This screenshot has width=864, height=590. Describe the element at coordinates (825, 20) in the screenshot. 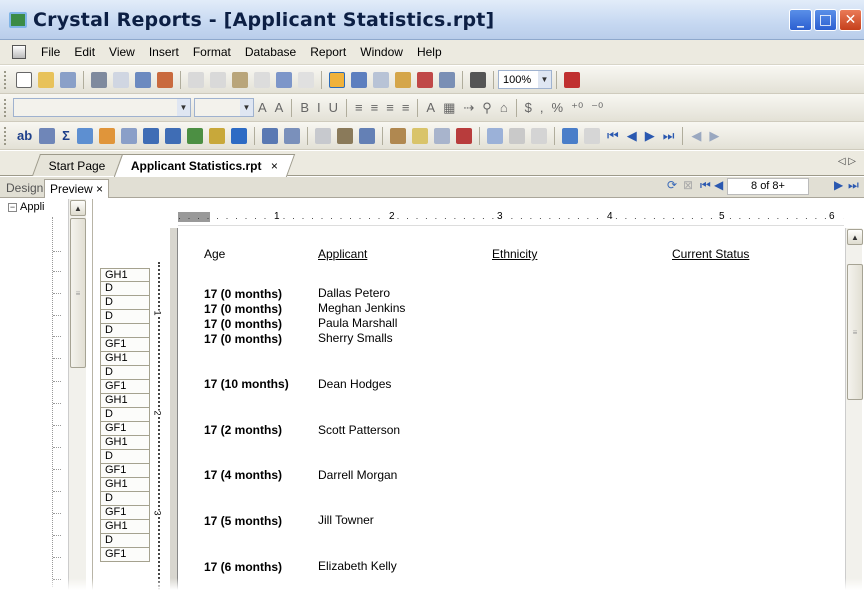

I see `maximize-button: □` at that location.